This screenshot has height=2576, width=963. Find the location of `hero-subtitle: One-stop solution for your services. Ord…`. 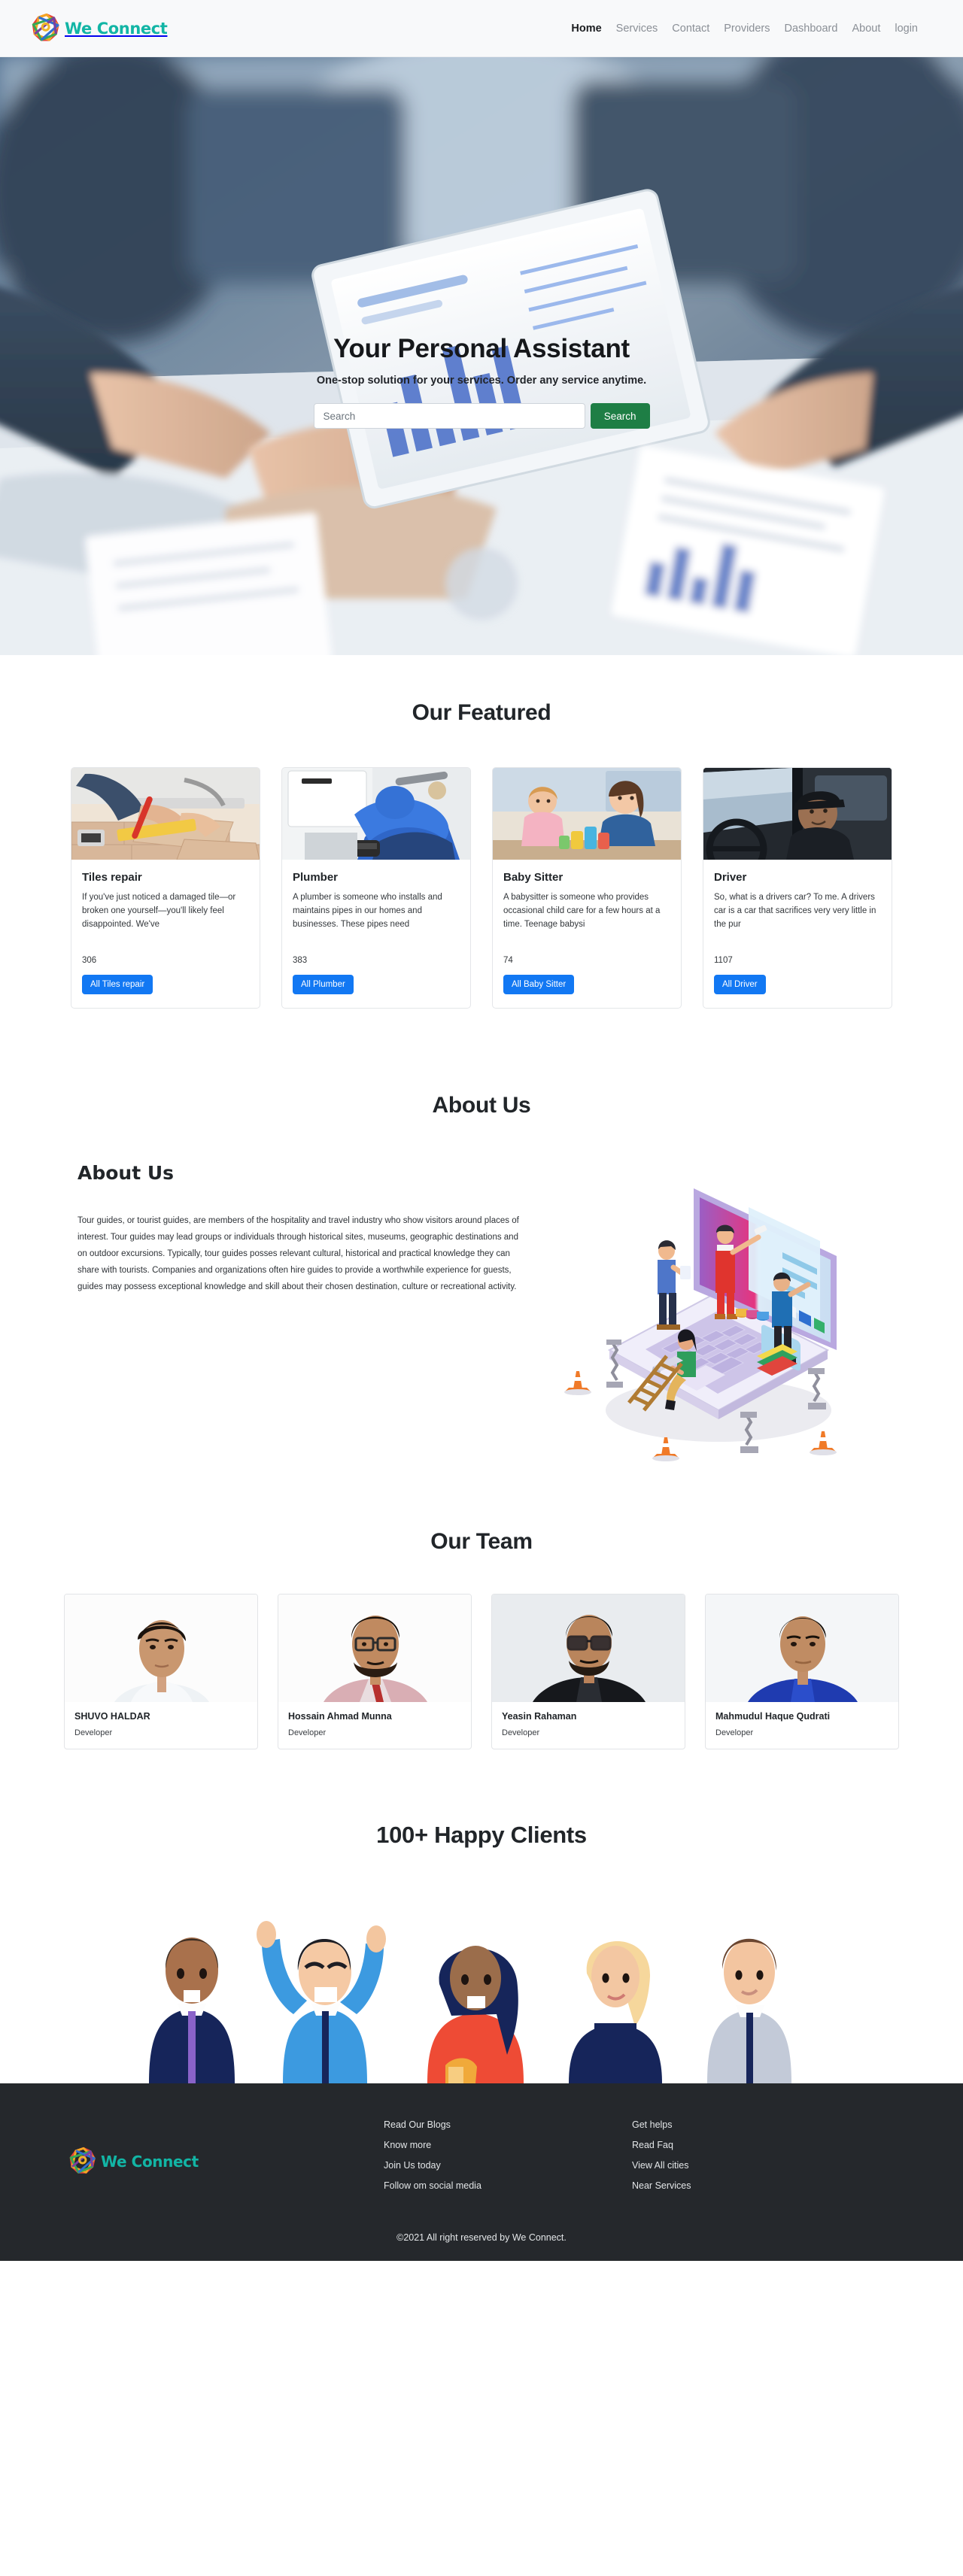

hero-subtitle: One-stop solution for your services. Ord… is located at coordinates (481, 381).